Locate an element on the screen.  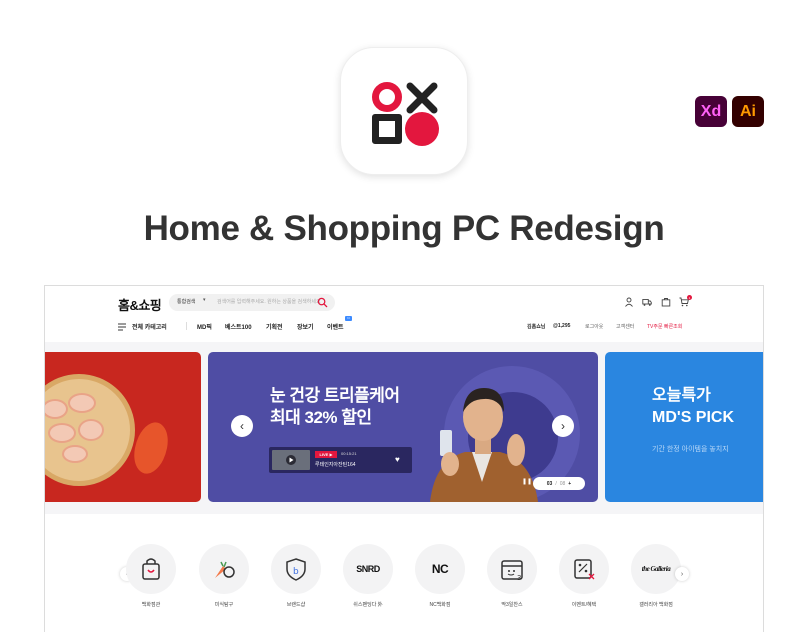
adobe-xd-icon: Xd is located at coordinates (711, 111).